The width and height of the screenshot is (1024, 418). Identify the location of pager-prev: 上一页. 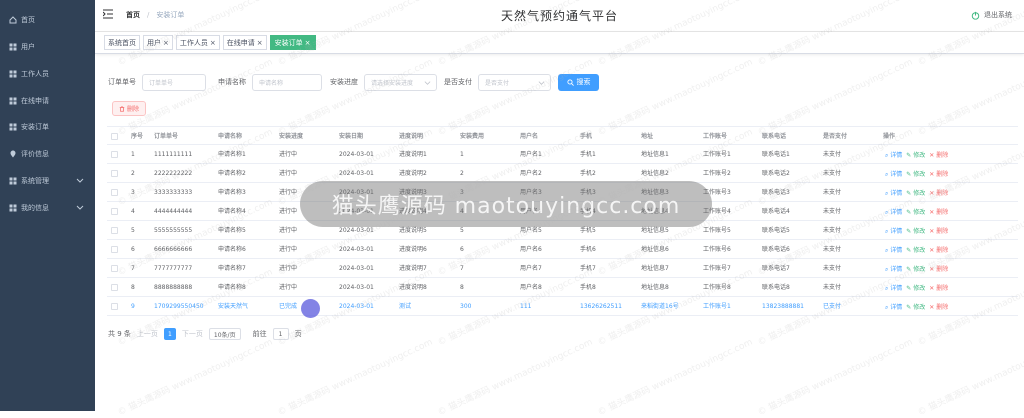
(147, 334).